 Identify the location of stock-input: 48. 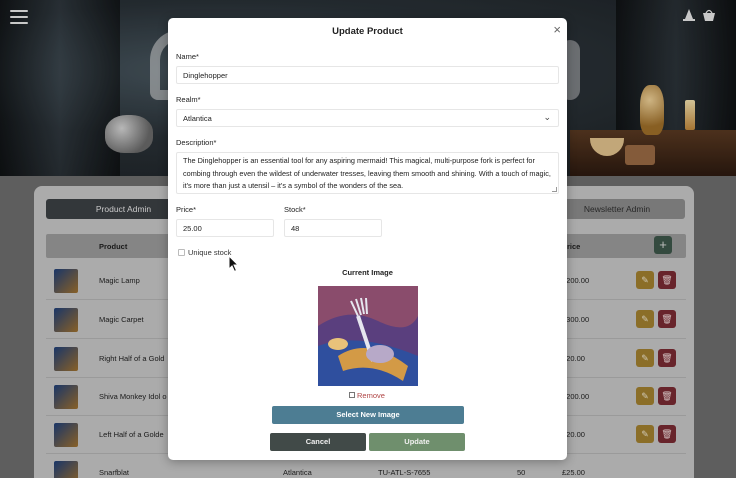
(333, 228).